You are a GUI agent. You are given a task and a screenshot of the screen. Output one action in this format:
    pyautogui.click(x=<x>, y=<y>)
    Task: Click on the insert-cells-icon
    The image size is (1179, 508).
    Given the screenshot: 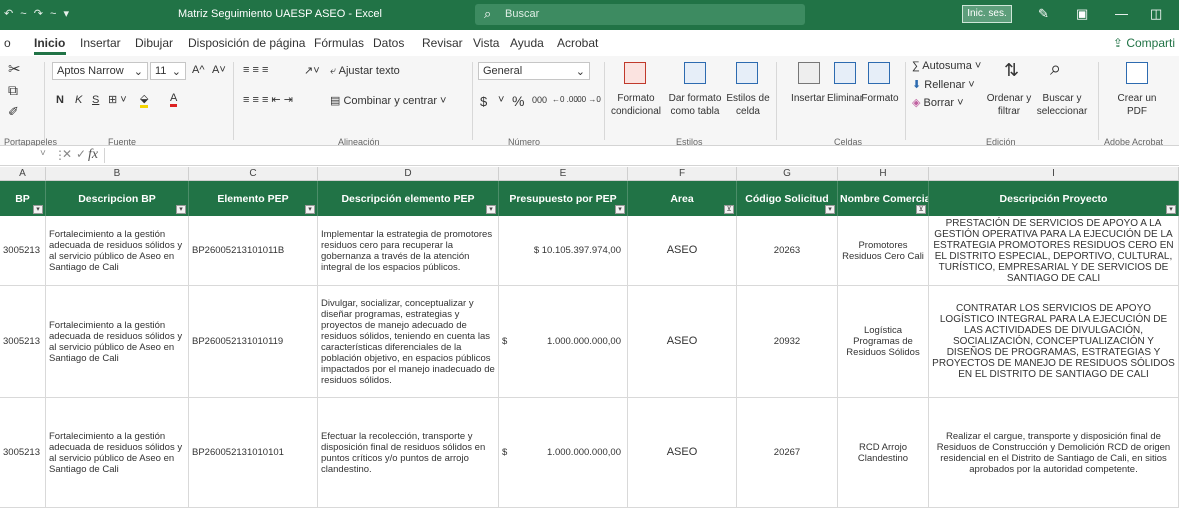 What is the action you would take?
    pyautogui.click(x=809, y=73)
    